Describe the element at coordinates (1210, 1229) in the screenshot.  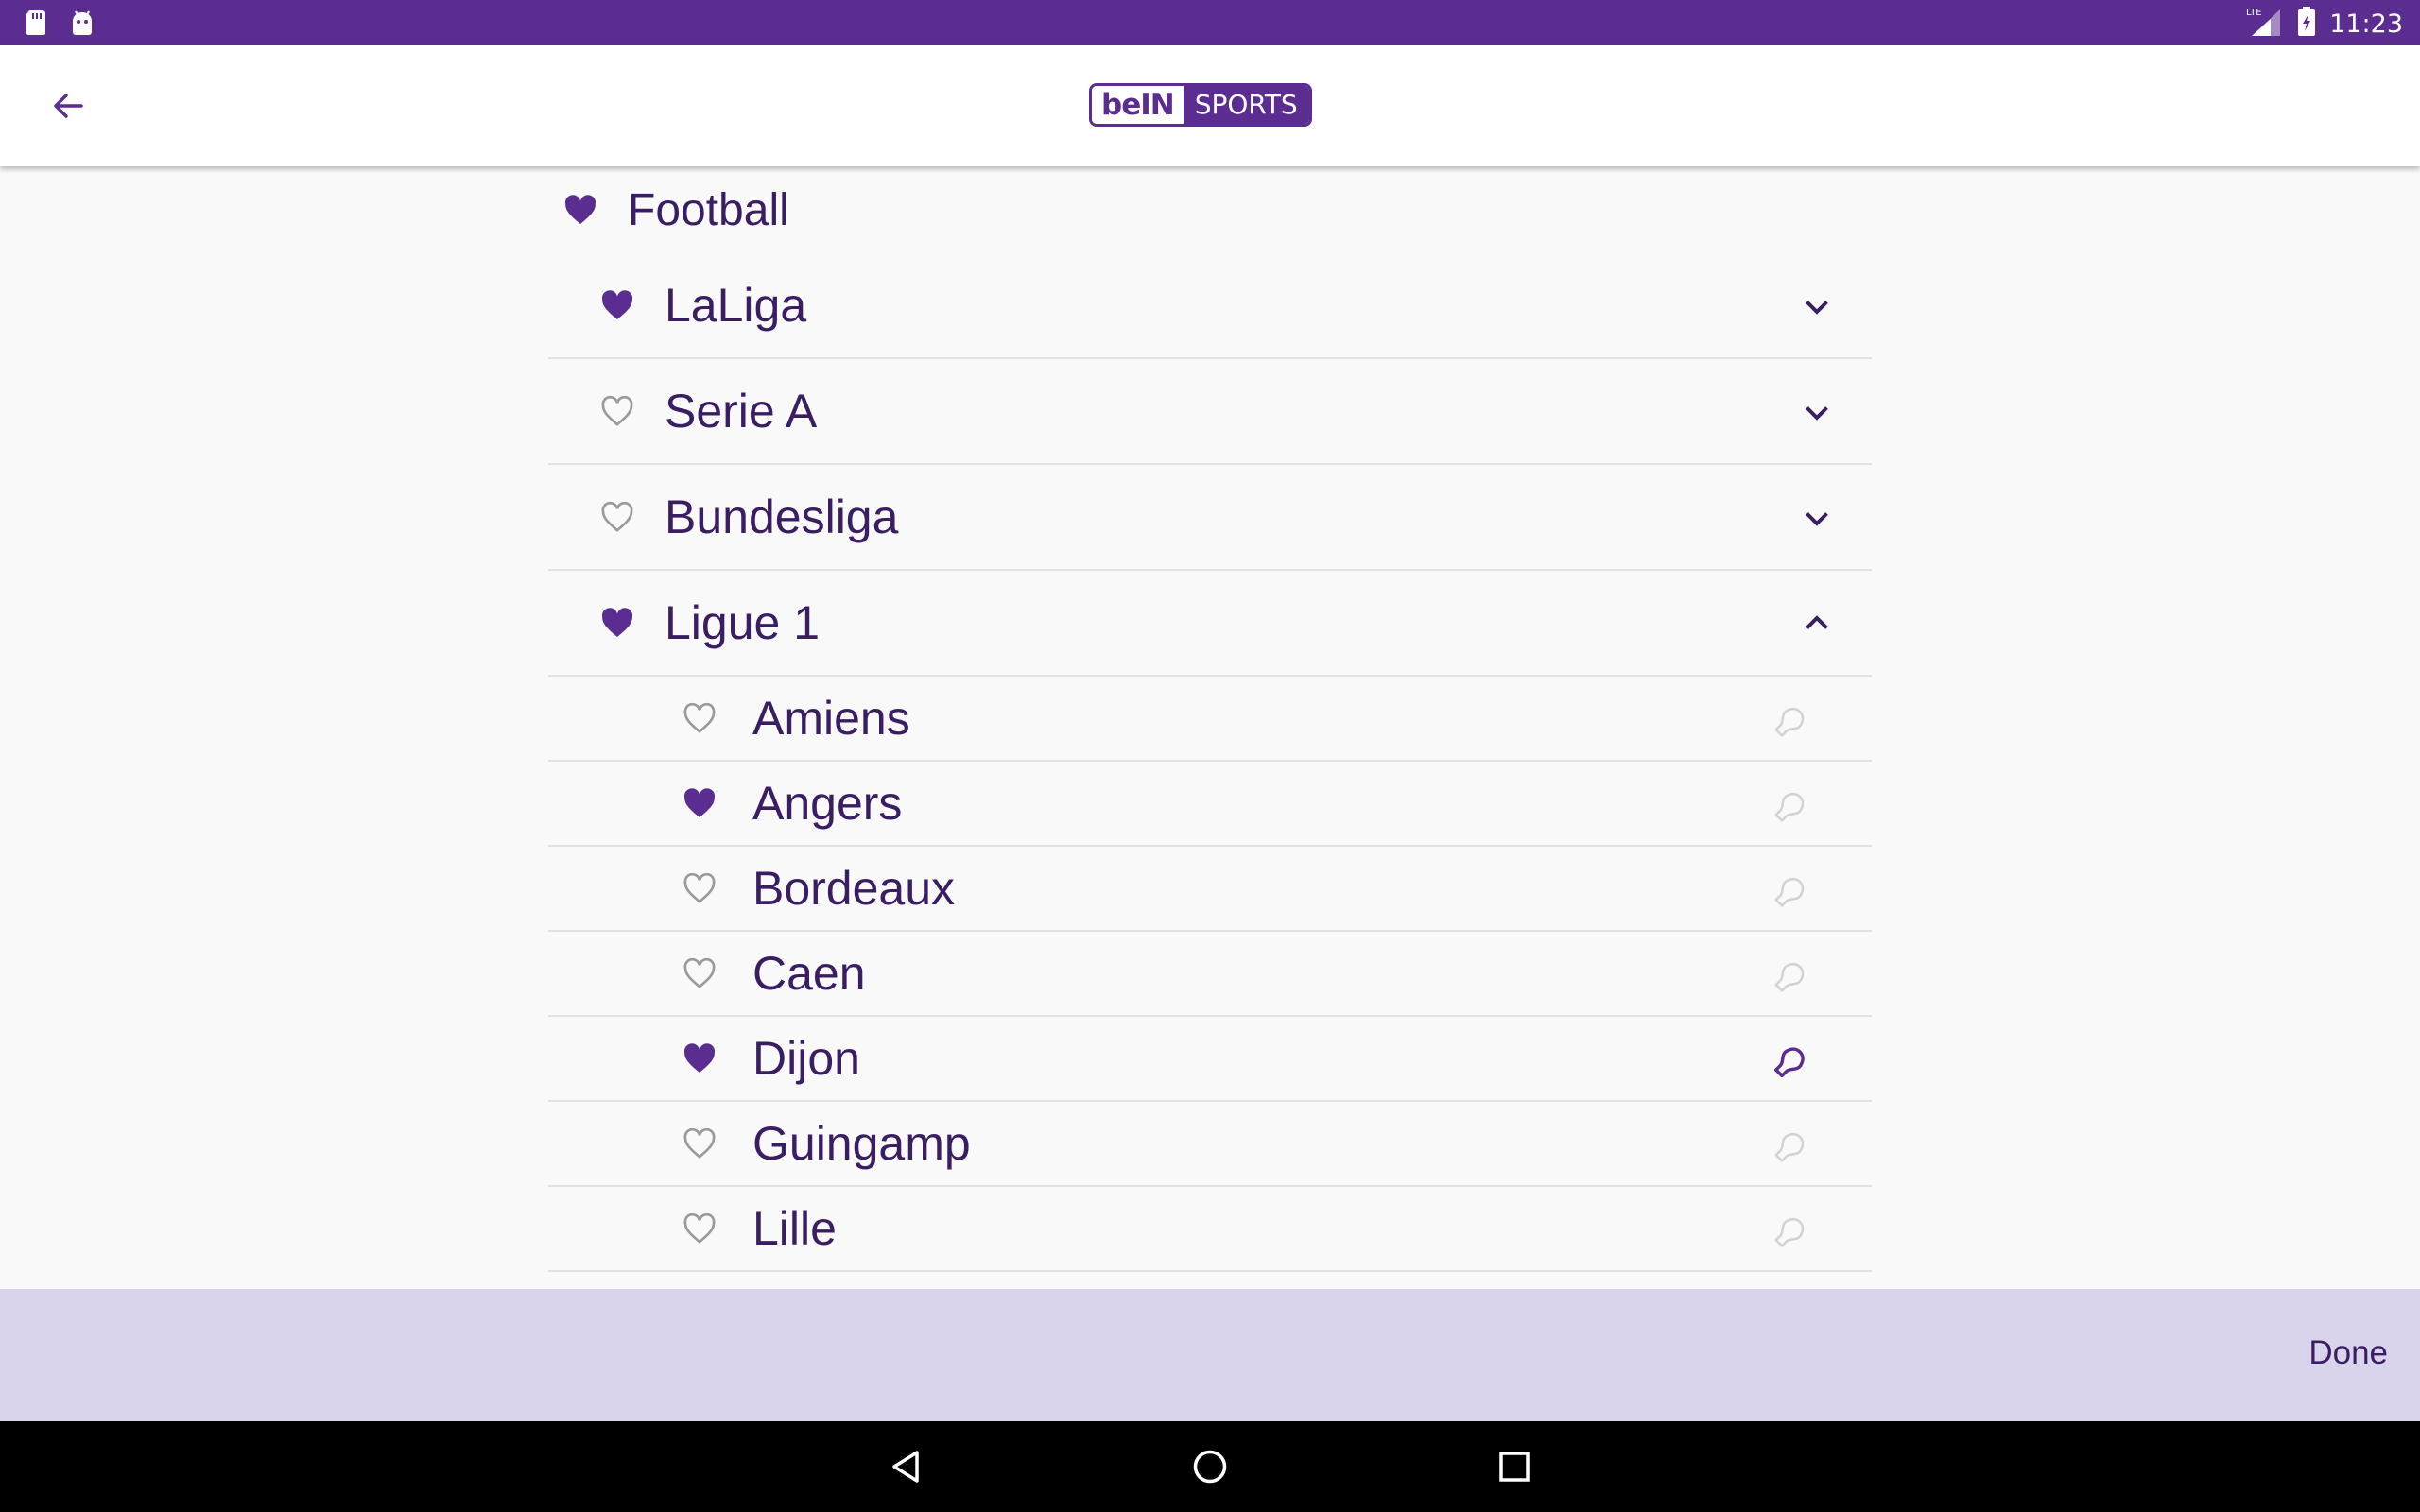
I see `team-row-lille: Lille` at that location.